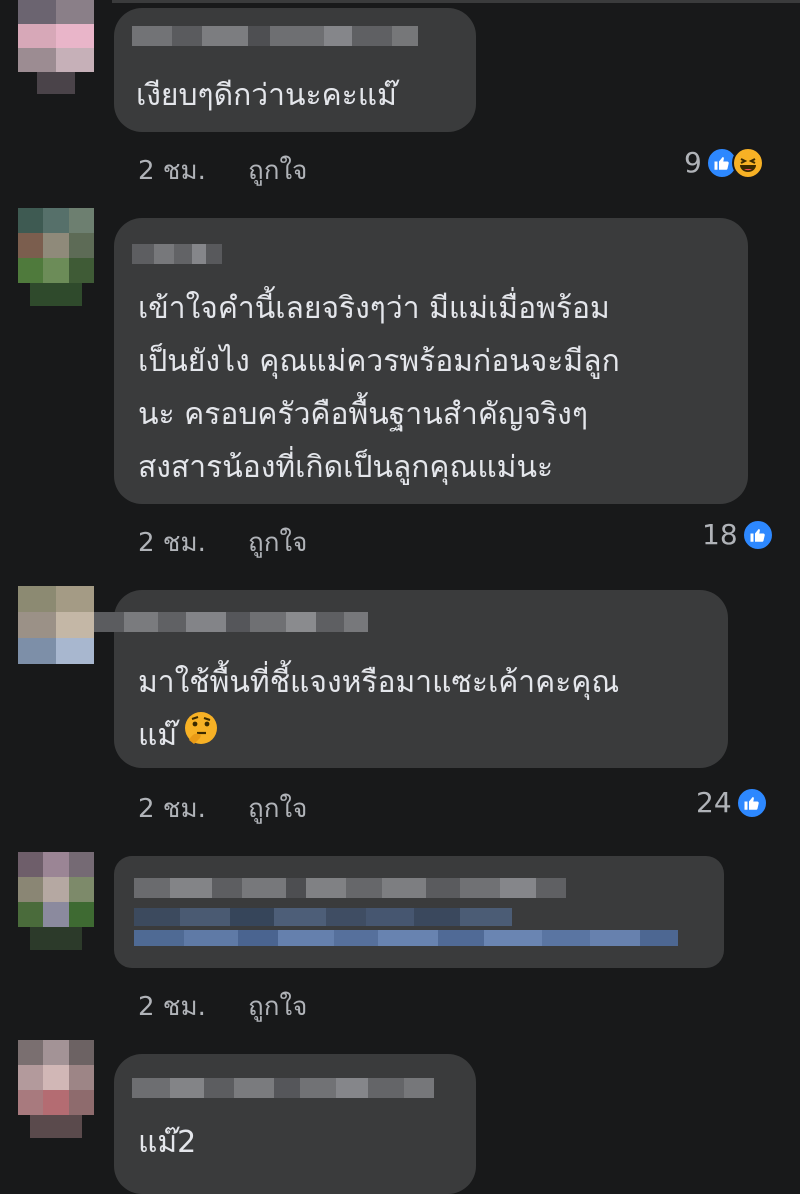 The width and height of the screenshot is (800, 1194). I want to click on comment-text: แม๊2, so click(167, 1142).